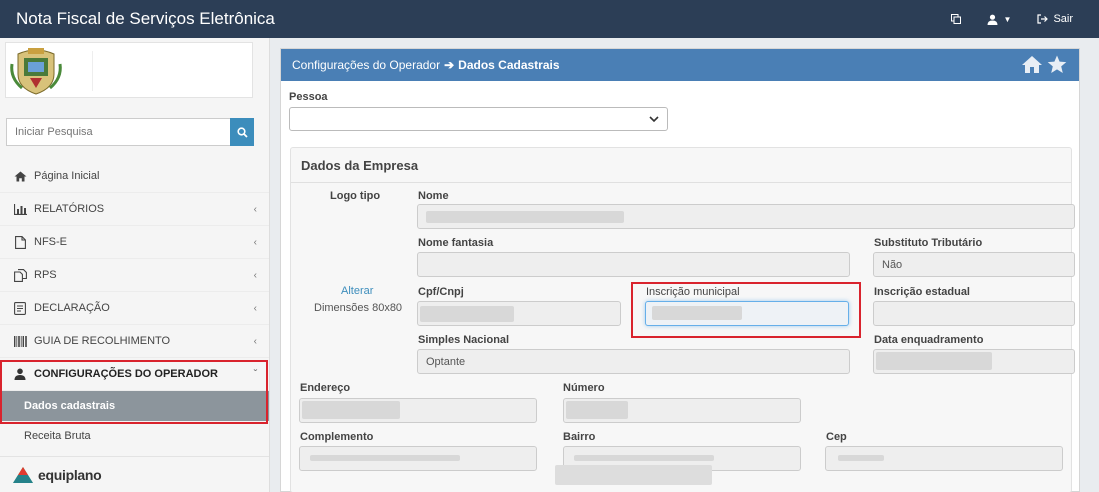 Image resolution: width=1099 pixels, height=492 pixels. Describe the element at coordinates (682, 410) in the screenshot. I see `numero-field` at that location.